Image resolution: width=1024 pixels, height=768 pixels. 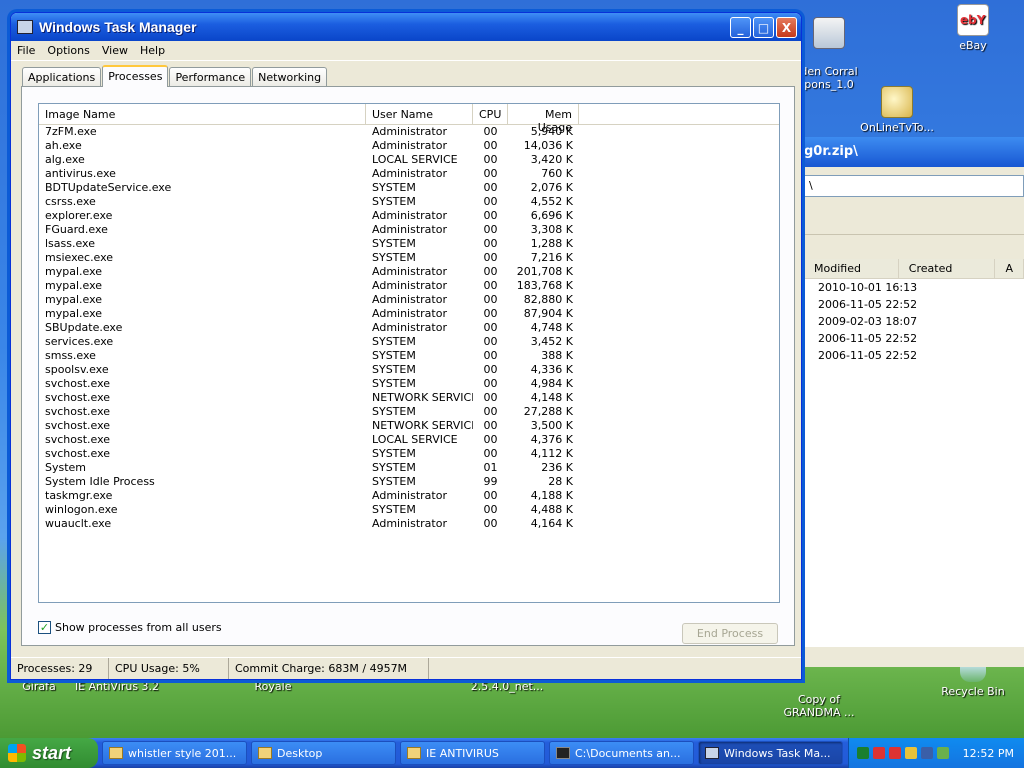 What do you see at coordinates (914, 321) in the screenshot?
I see `list-item: 2009-02-03 18:07` at bounding box center [914, 321].